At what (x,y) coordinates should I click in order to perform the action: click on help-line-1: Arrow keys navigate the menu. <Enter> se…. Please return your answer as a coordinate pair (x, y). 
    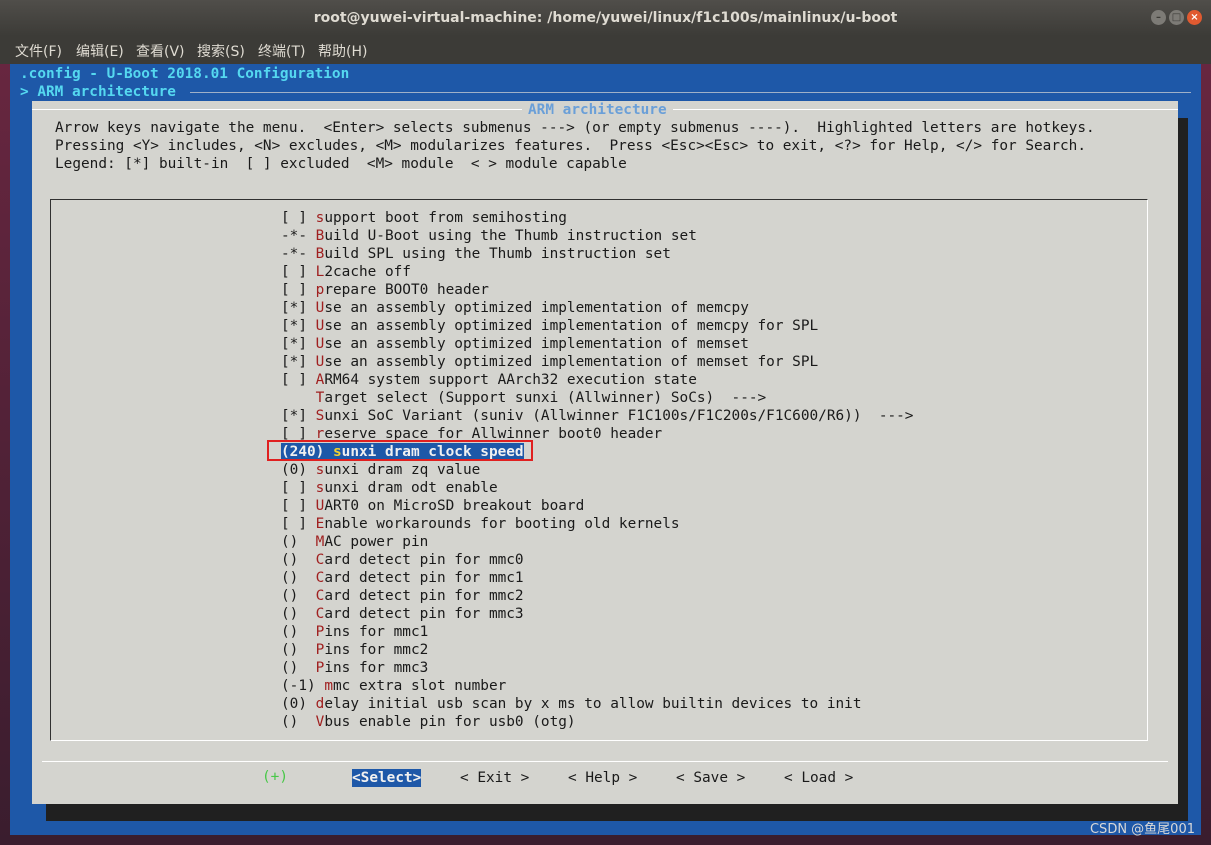
    Looking at the image, I should click on (575, 128).